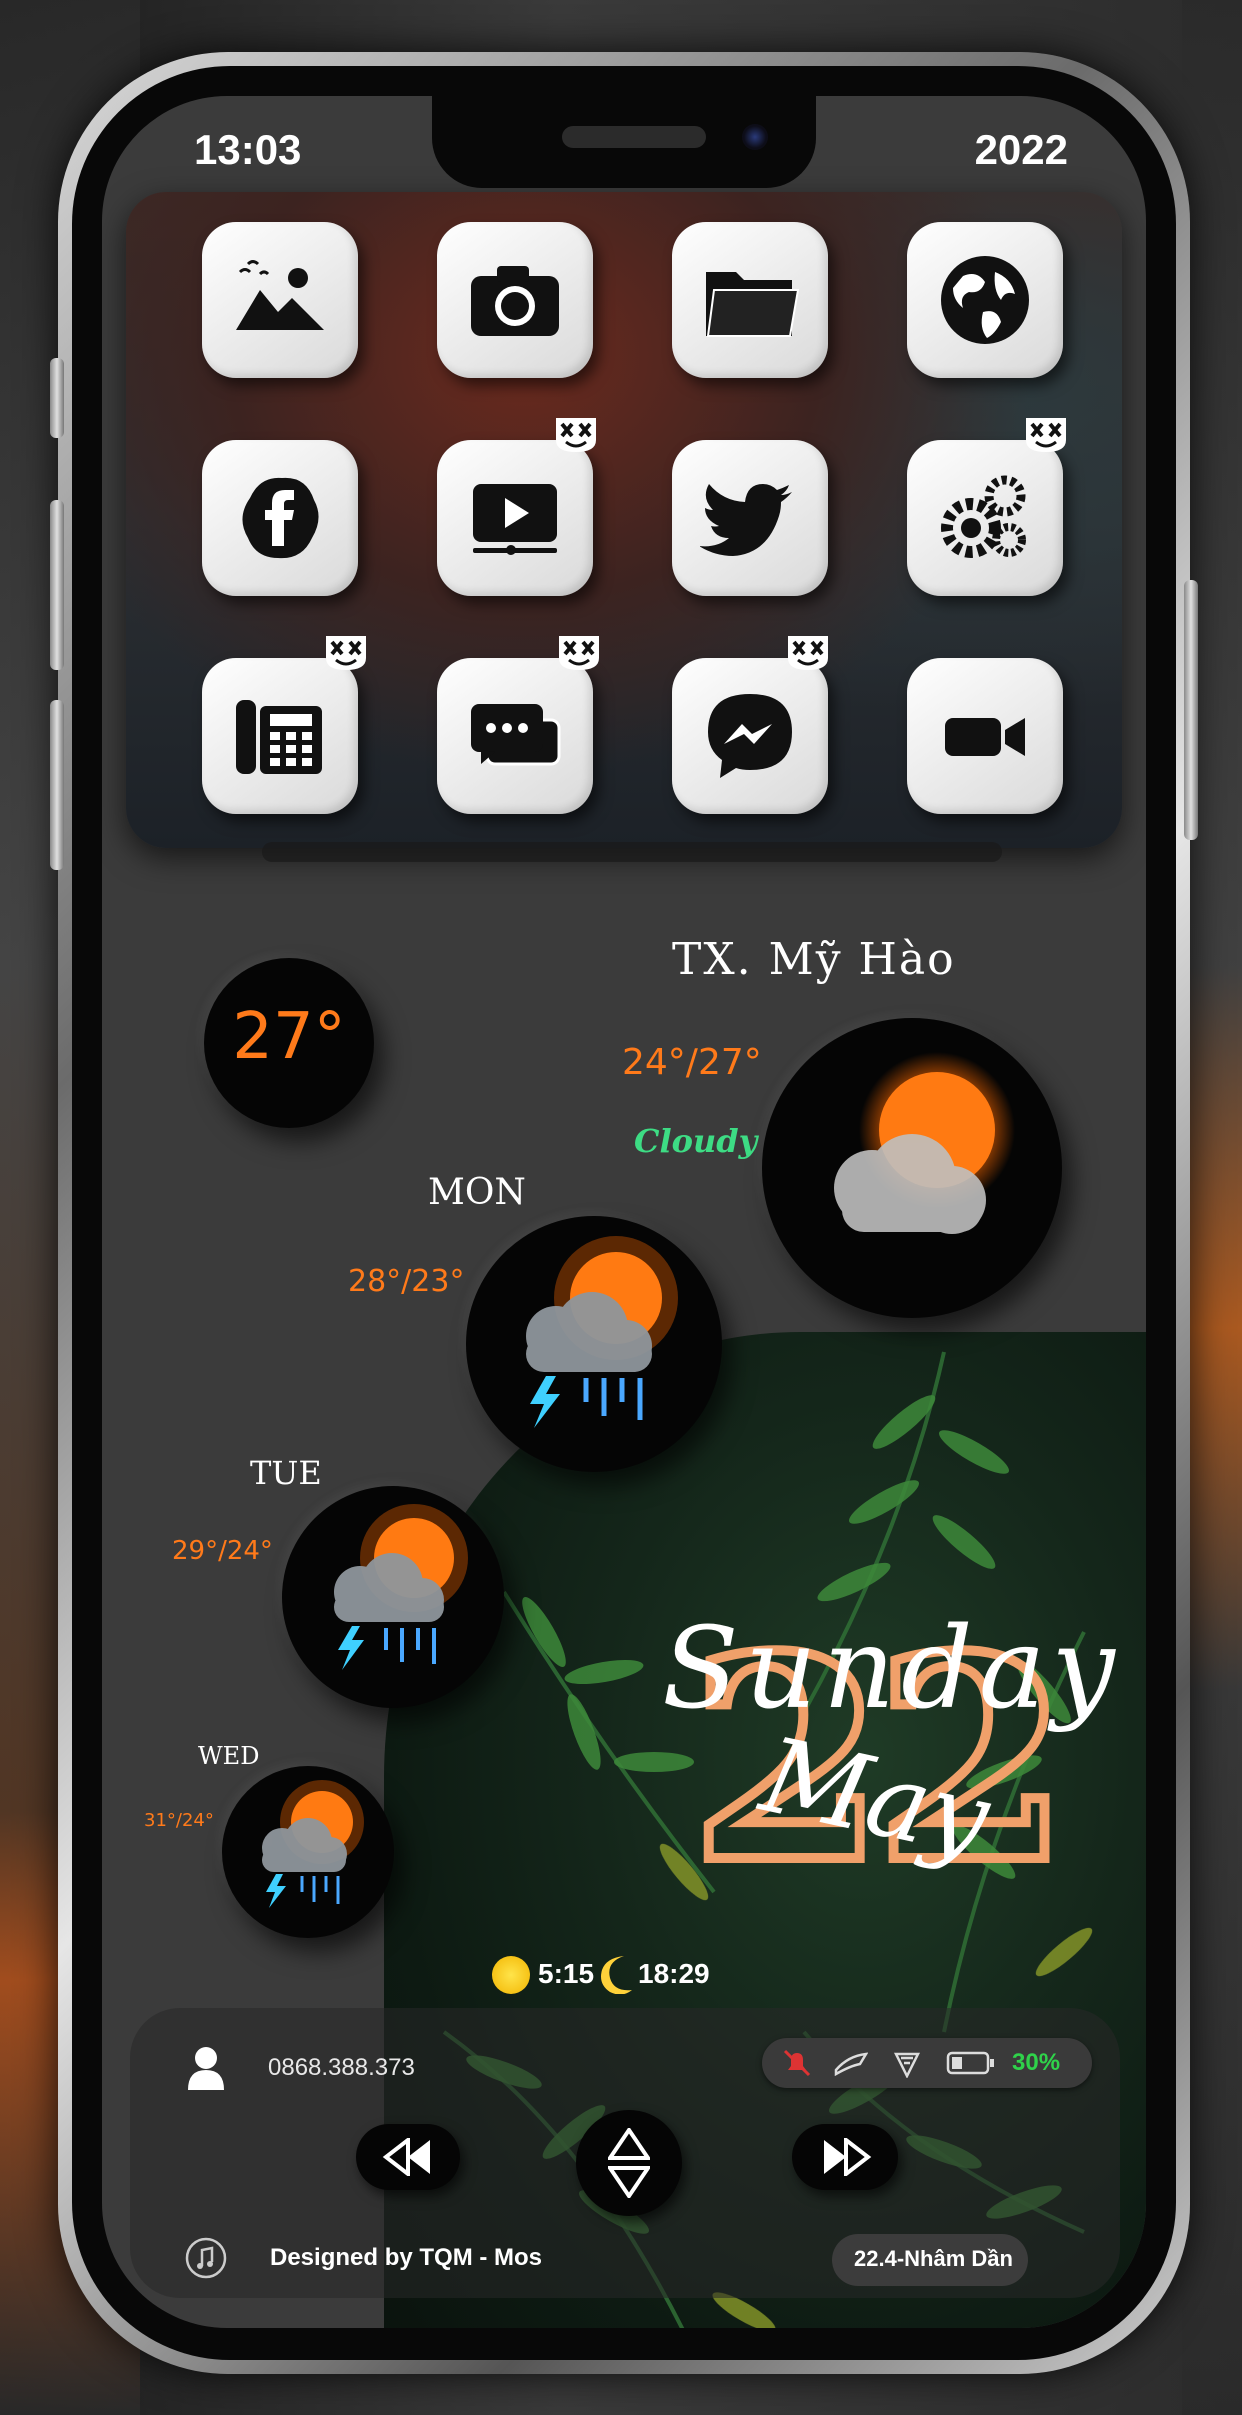 This screenshot has width=1242, height=2415. I want to click on camera-app-icon, so click(515, 300).